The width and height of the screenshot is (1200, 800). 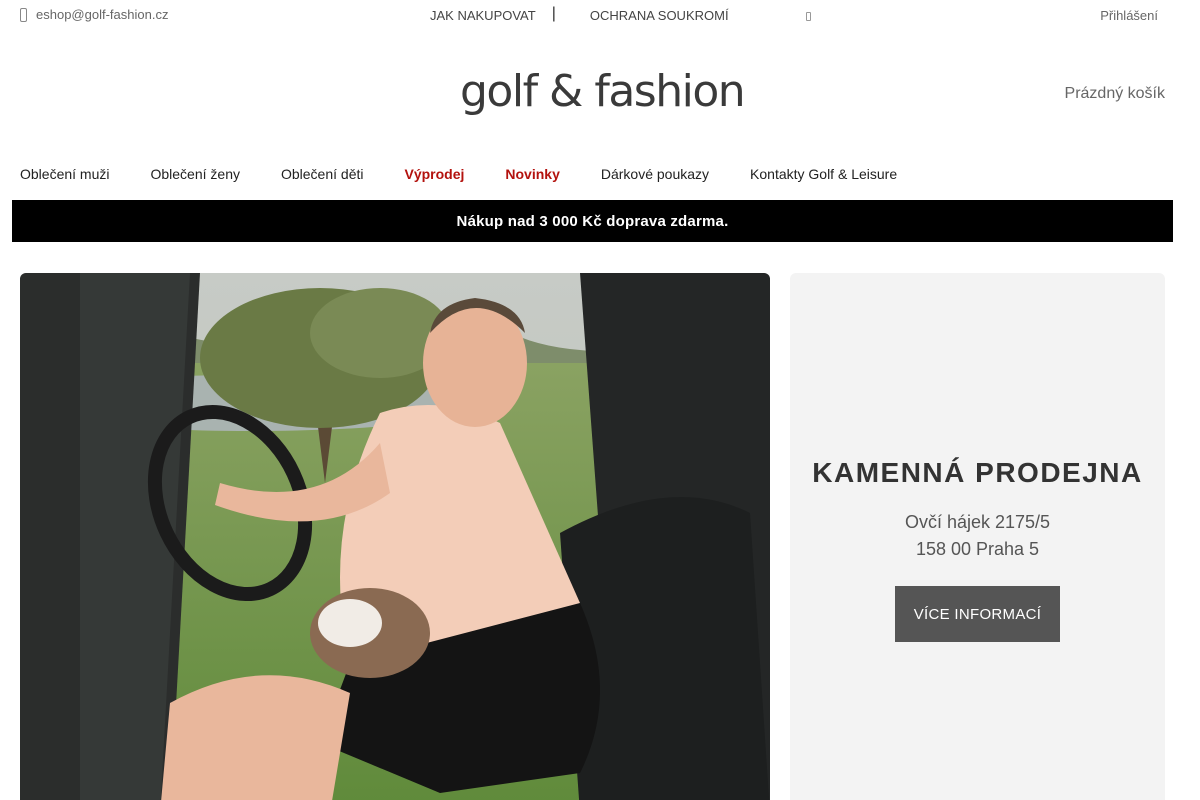 What do you see at coordinates (1129, 15) in the screenshot?
I see `login-link: Přihlášení` at bounding box center [1129, 15].